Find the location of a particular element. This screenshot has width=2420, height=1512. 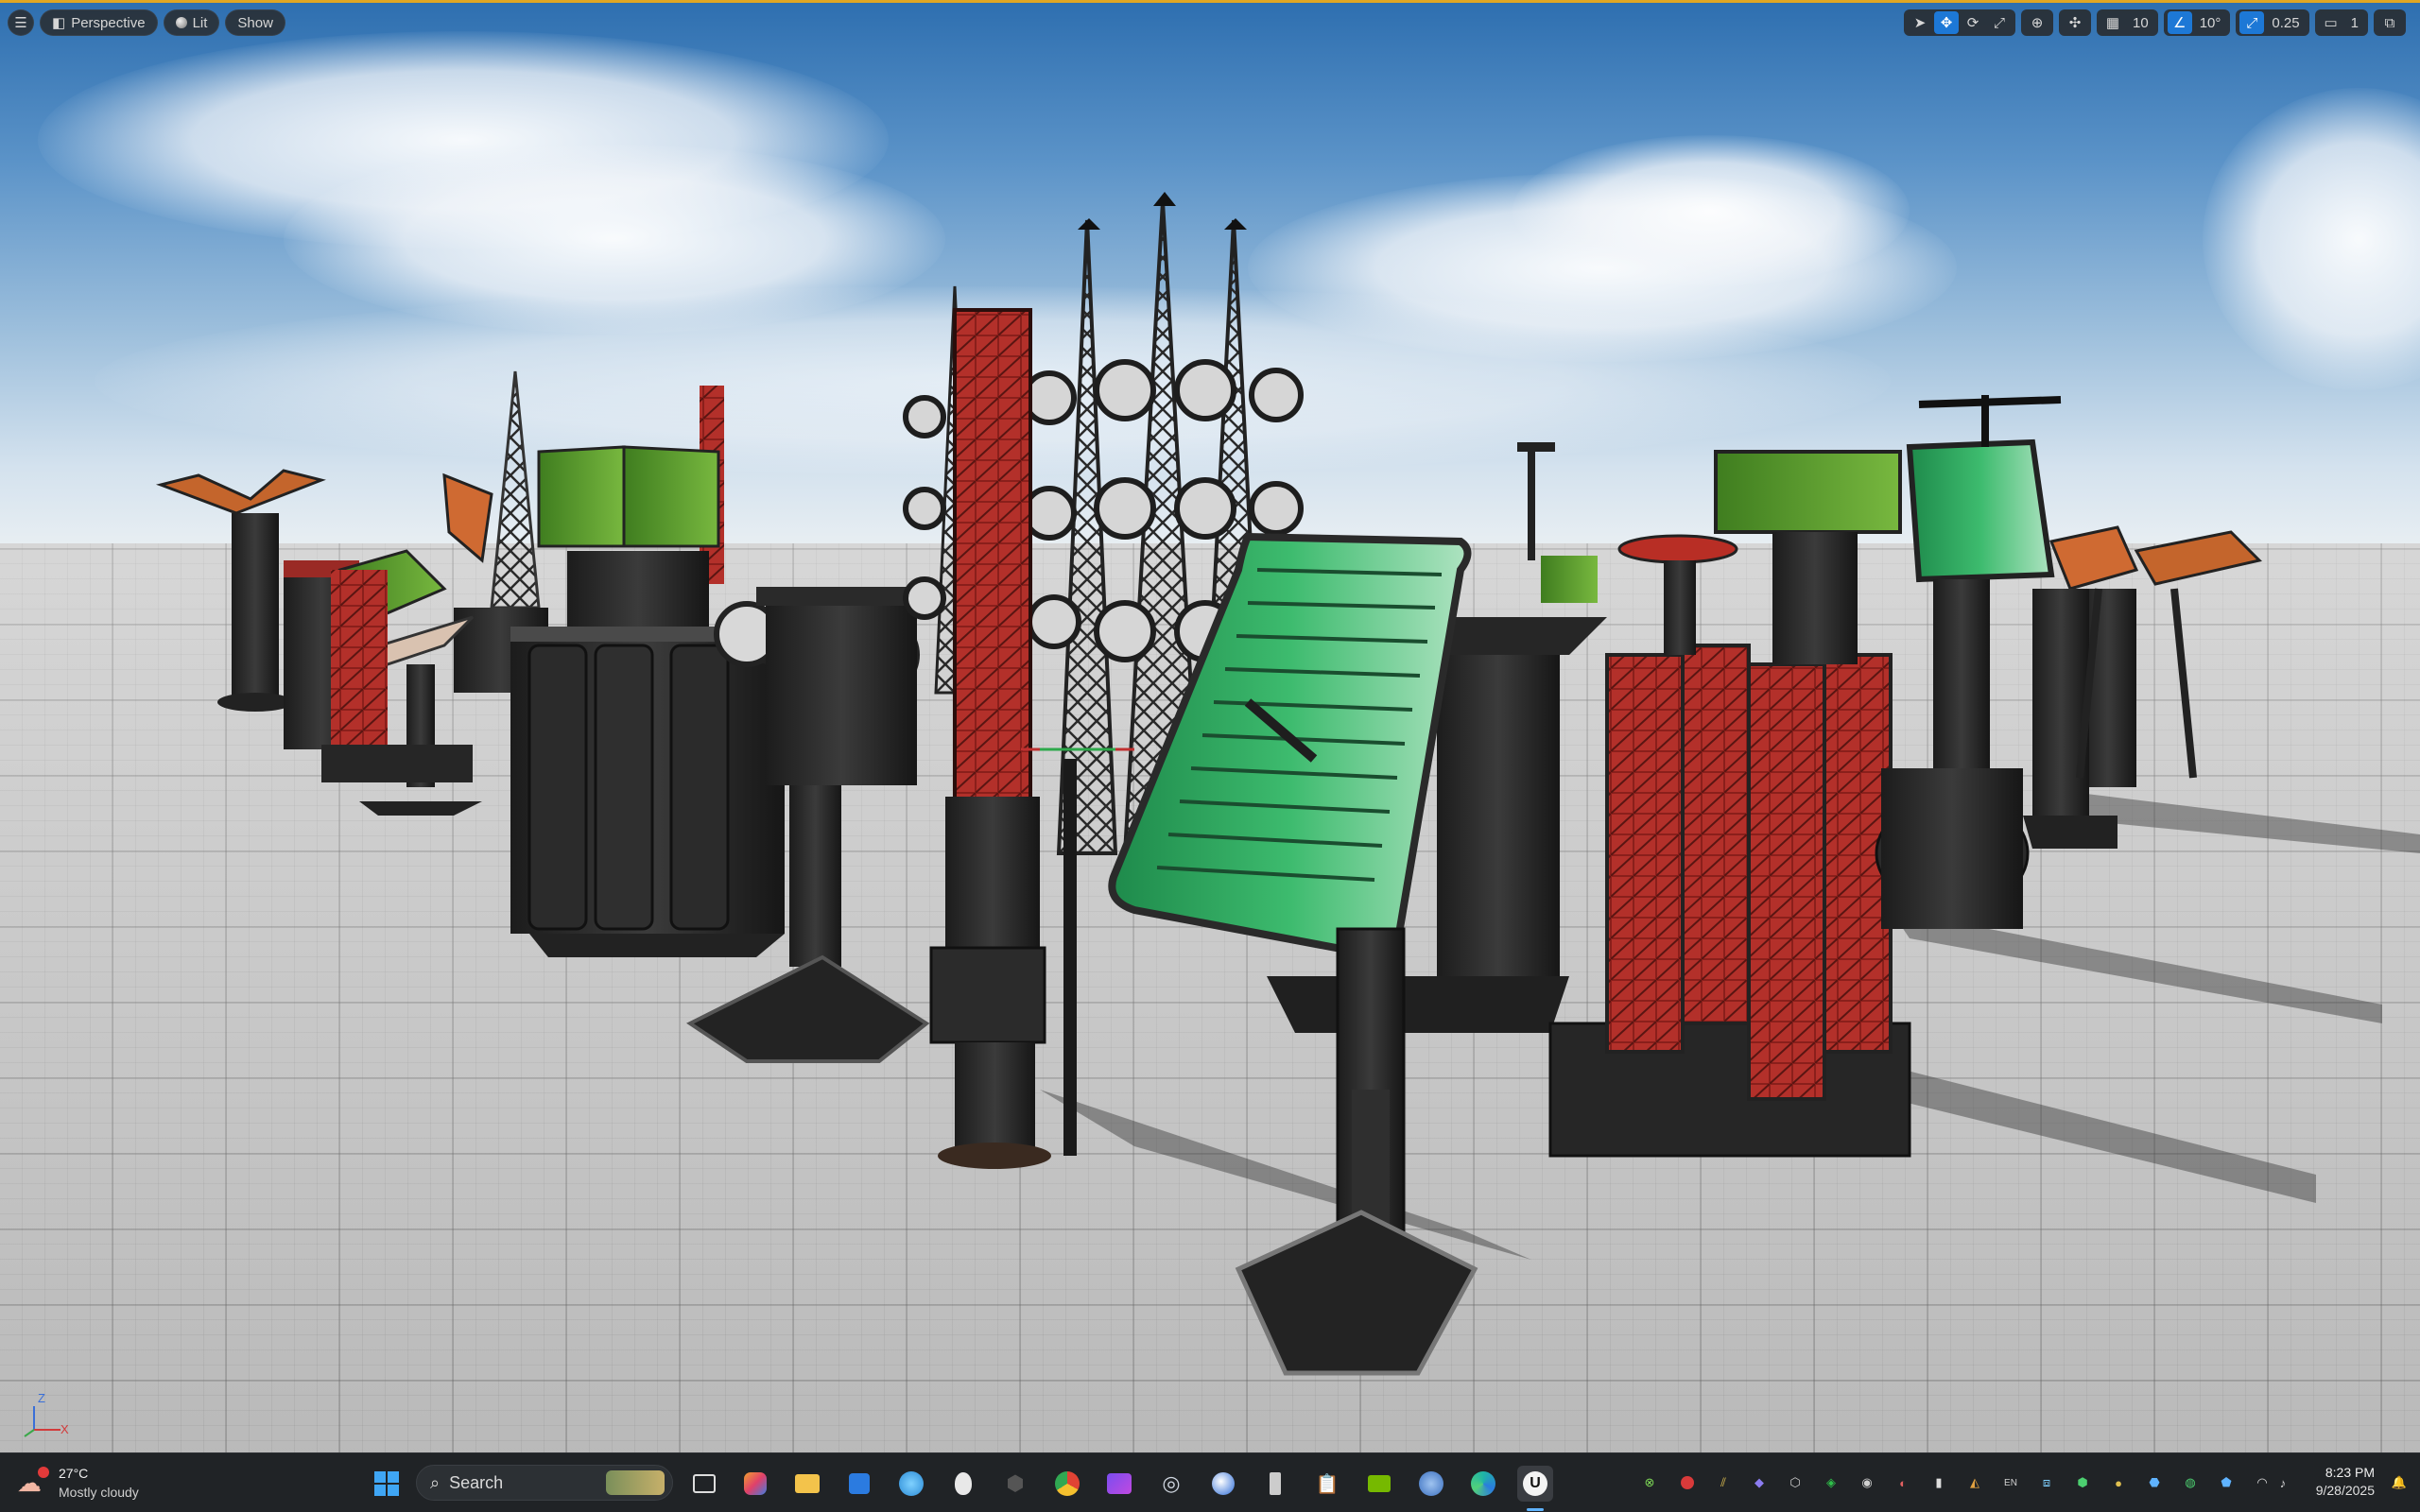

move-icon: ✥ is located at coordinates (1947, 23).